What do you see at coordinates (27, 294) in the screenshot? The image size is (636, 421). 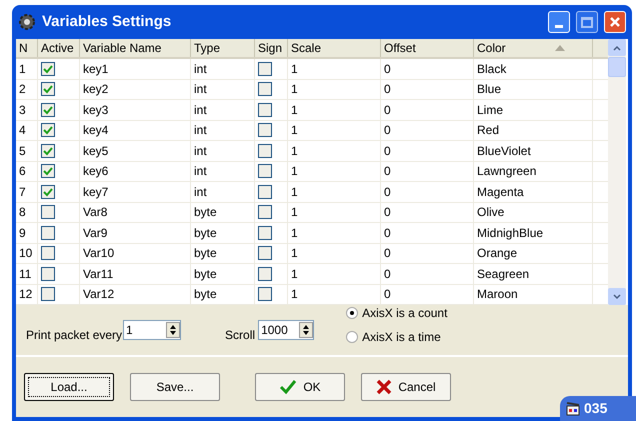 I see `table-cell: 12` at bounding box center [27, 294].